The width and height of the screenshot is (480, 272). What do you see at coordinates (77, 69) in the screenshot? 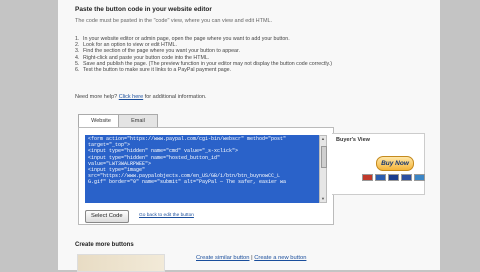
I see `step-number: 6.` at bounding box center [77, 69].